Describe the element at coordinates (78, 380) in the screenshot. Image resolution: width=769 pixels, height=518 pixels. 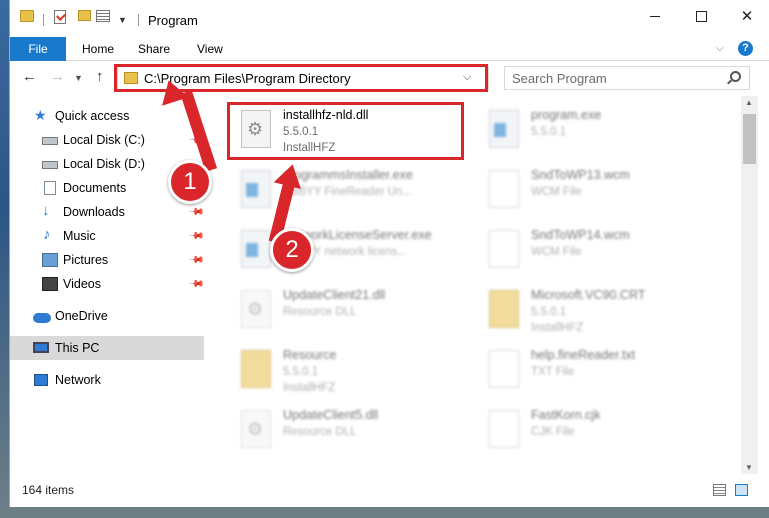
I see `sidebar-item-label: Network` at that location.